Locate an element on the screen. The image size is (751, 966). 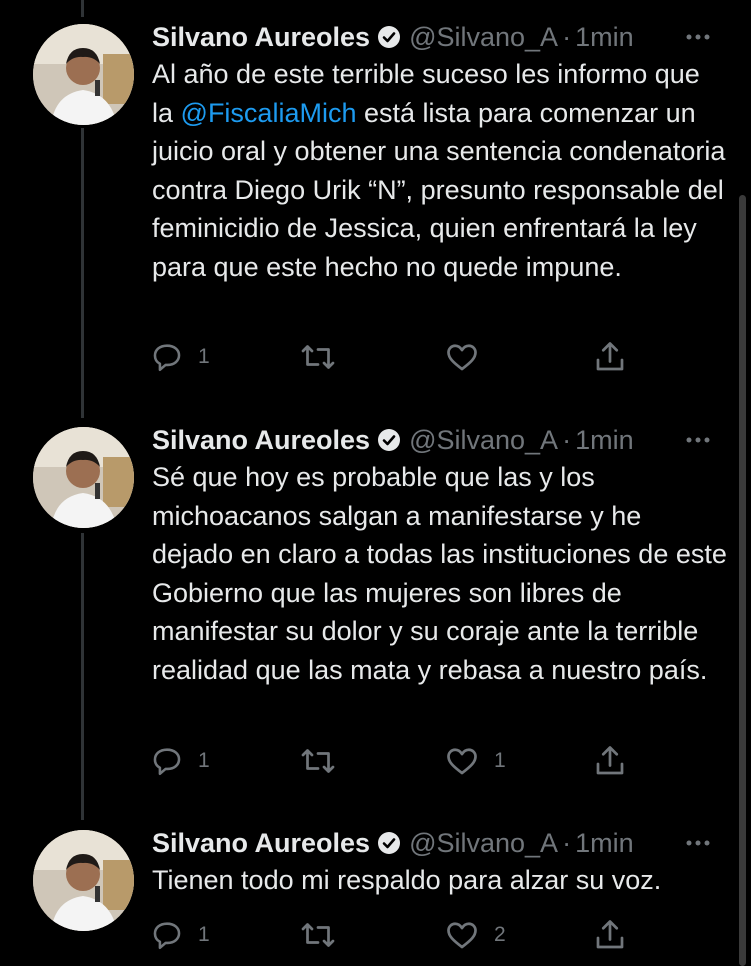
tweet-actions: 1 is located at coordinates (400, 357).